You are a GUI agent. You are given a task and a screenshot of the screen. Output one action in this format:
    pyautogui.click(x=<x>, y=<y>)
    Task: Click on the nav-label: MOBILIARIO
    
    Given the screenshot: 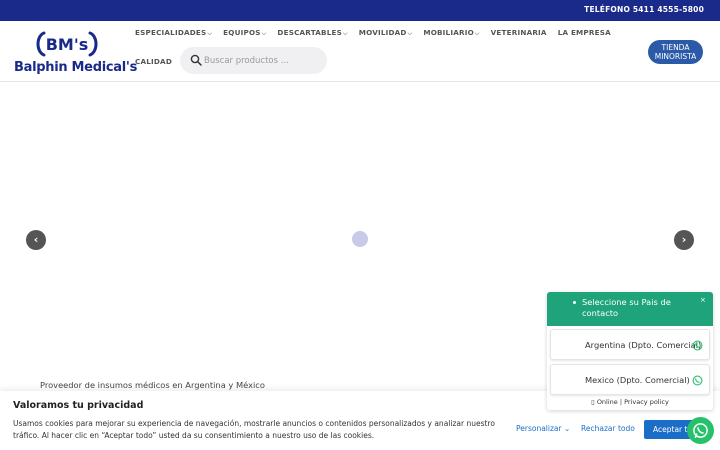 What is the action you would take?
    pyautogui.click(x=448, y=32)
    